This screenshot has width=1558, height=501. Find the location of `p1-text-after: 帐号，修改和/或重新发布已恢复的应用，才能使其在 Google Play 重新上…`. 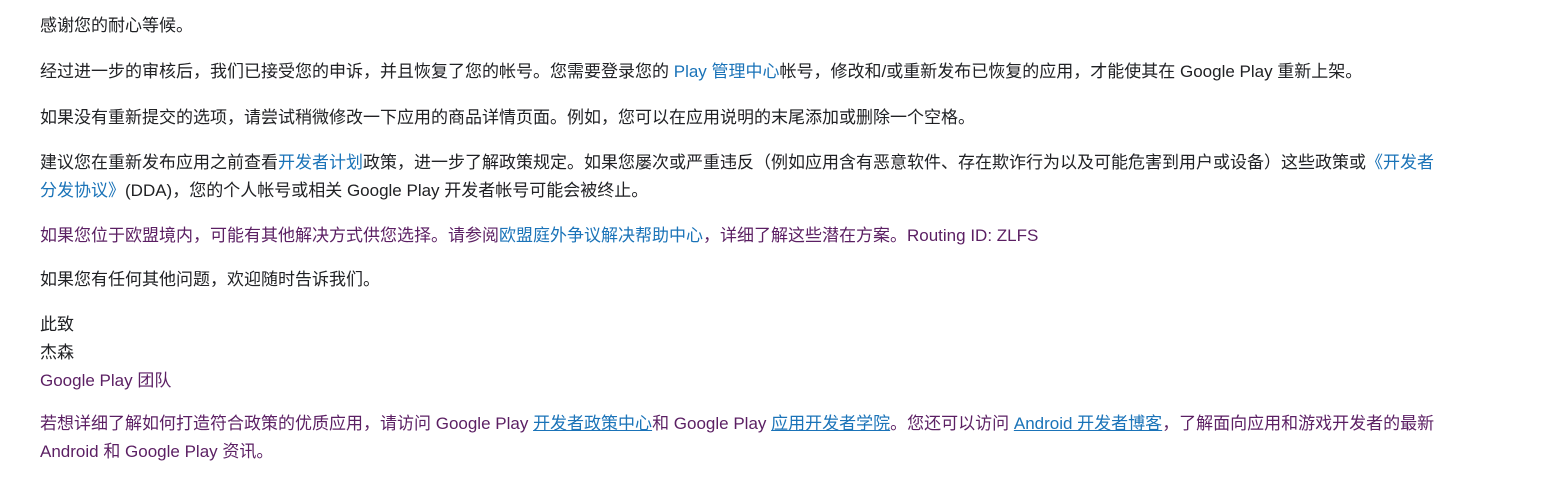

p1-text-after: 帐号，修改和/或重新发布已恢复的应用，才能使其在 Google Play 重新上… is located at coordinates (1071, 71).